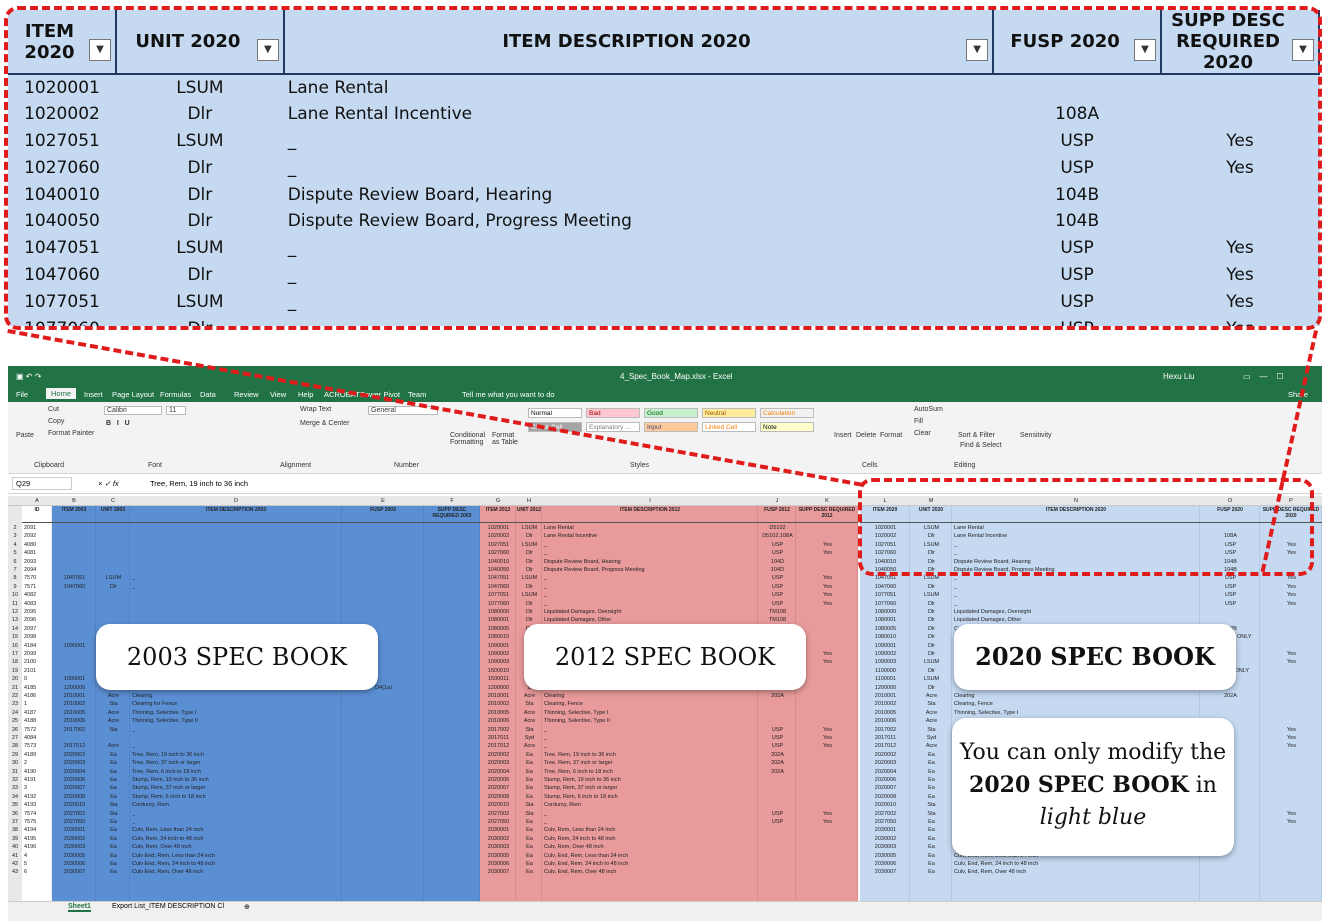  Describe the element at coordinates (885, 654) in the screenshot. I see `sheet-cell: 1090002` at that location.